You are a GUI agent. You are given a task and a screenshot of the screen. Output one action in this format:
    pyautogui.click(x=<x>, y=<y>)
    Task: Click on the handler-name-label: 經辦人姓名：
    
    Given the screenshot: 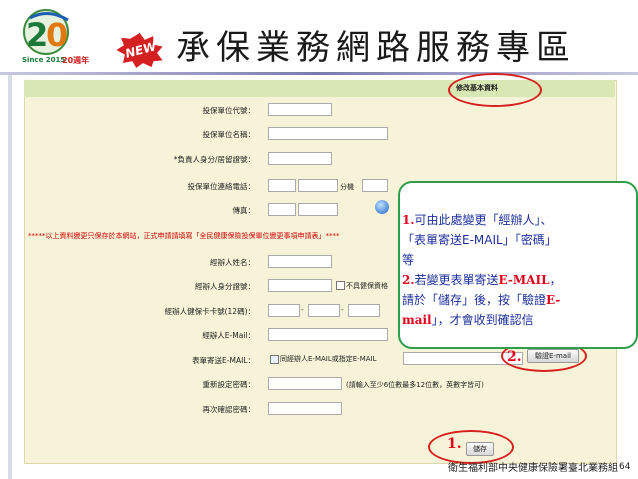 What is the action you would take?
    pyautogui.click(x=232, y=262)
    